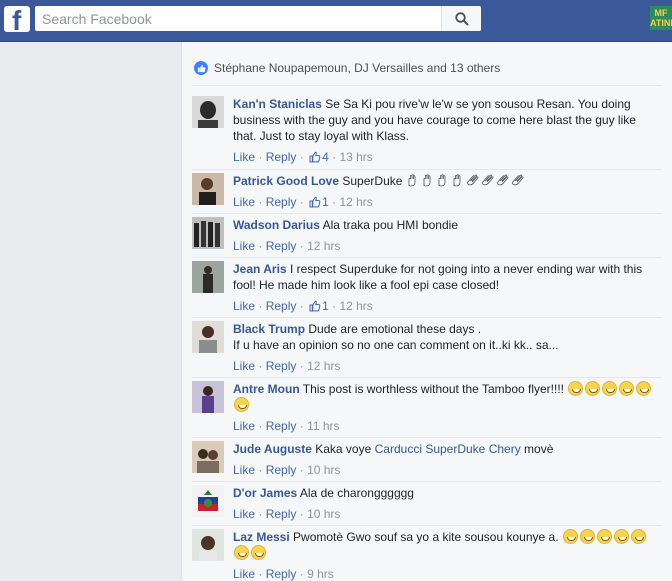  I want to click on mention-link: Carducci SuperDuke Chery, so click(448, 449).